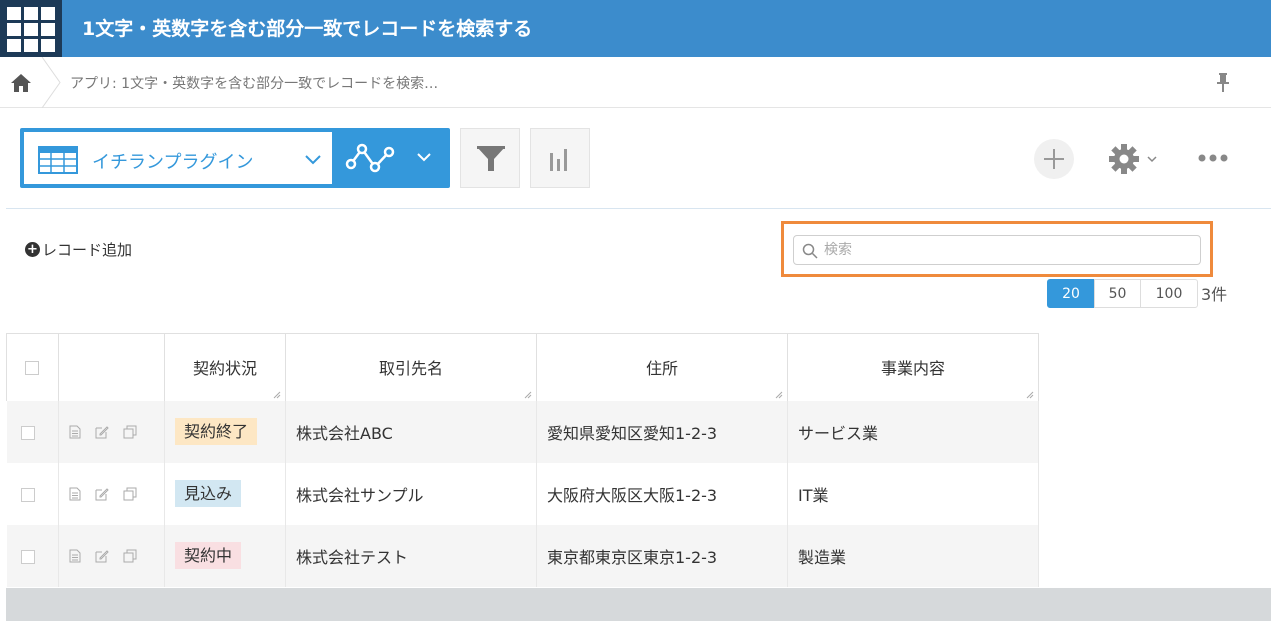 The image size is (1271, 621). What do you see at coordinates (638, 604) in the screenshot?
I see `footer-bar` at bounding box center [638, 604].